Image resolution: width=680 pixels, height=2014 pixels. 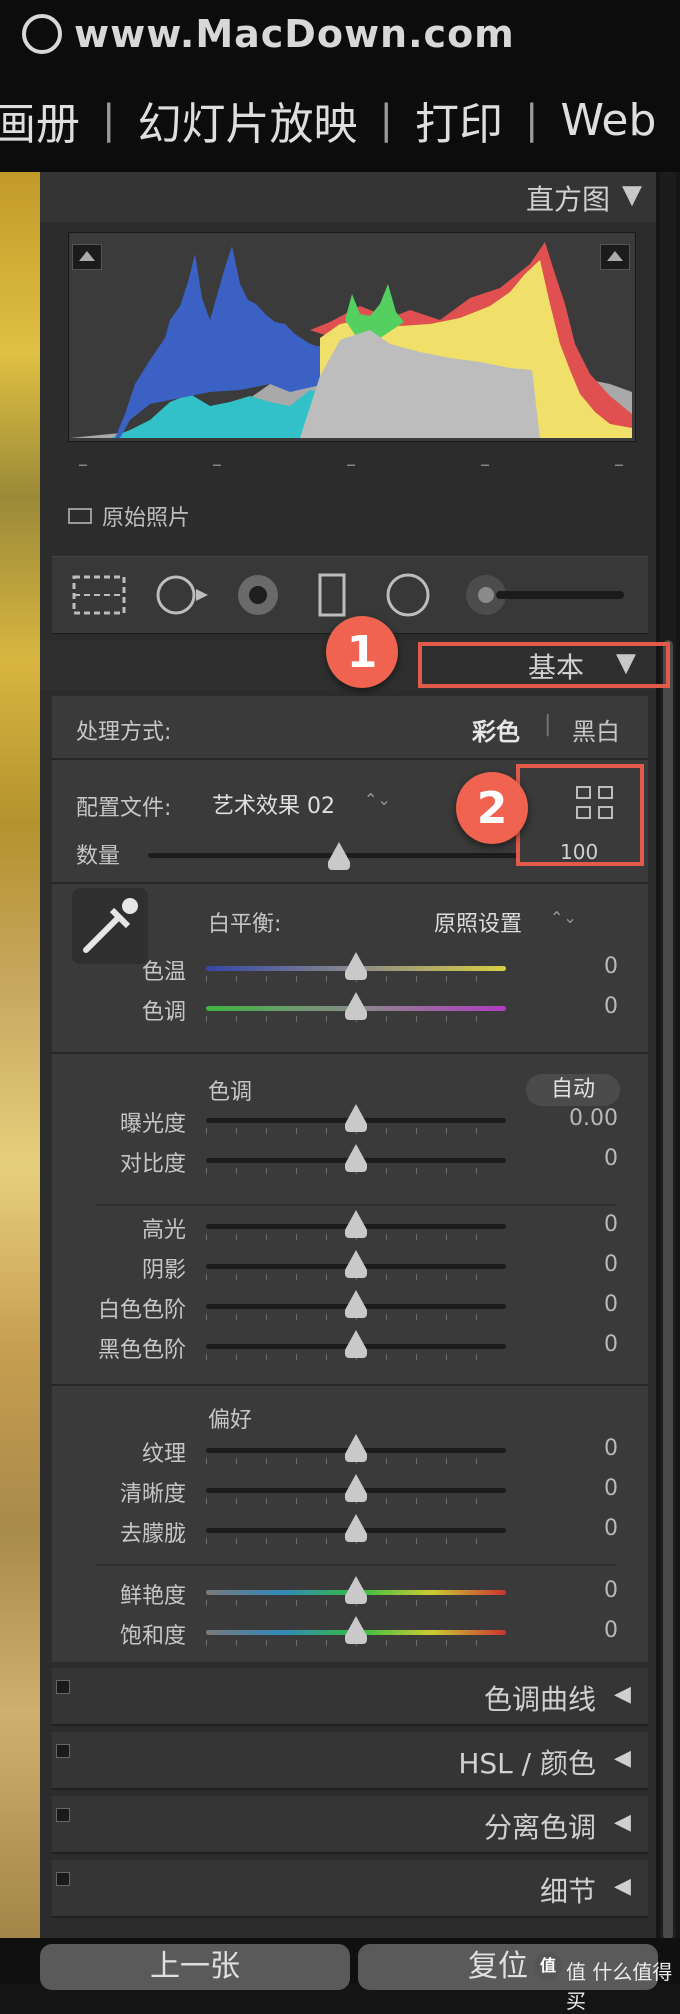 What do you see at coordinates (619, 1986) in the screenshot?
I see `watermark-bottom-text: 值 什么值得买` at bounding box center [619, 1986].